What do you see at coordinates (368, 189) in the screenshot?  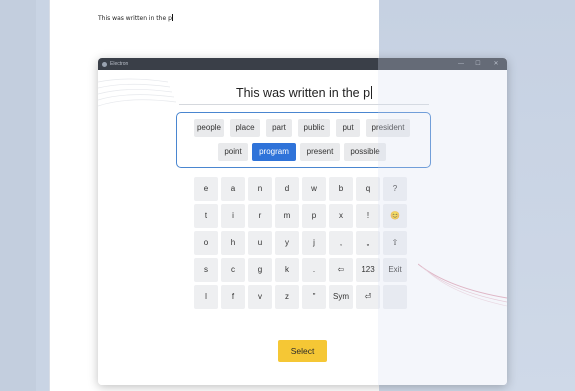 I see `key-q: q` at bounding box center [368, 189].